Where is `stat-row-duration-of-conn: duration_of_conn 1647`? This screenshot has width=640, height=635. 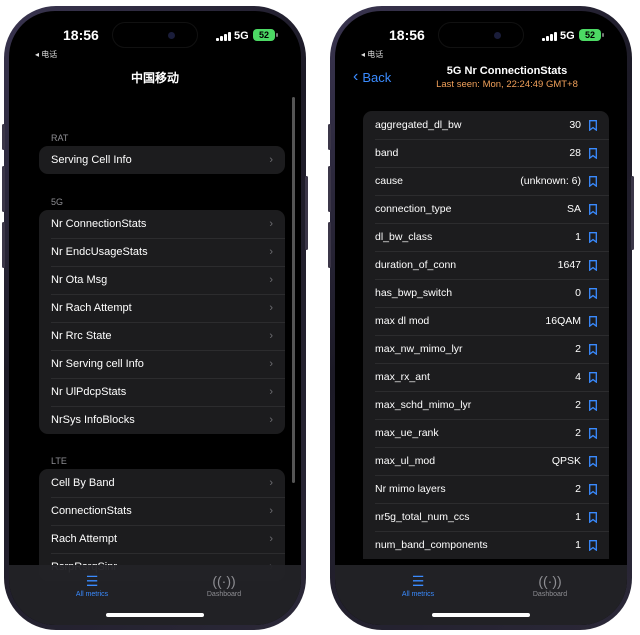
stat-row-duration-of-conn: duration_of_conn 1647 is located at coordinates (486, 265).